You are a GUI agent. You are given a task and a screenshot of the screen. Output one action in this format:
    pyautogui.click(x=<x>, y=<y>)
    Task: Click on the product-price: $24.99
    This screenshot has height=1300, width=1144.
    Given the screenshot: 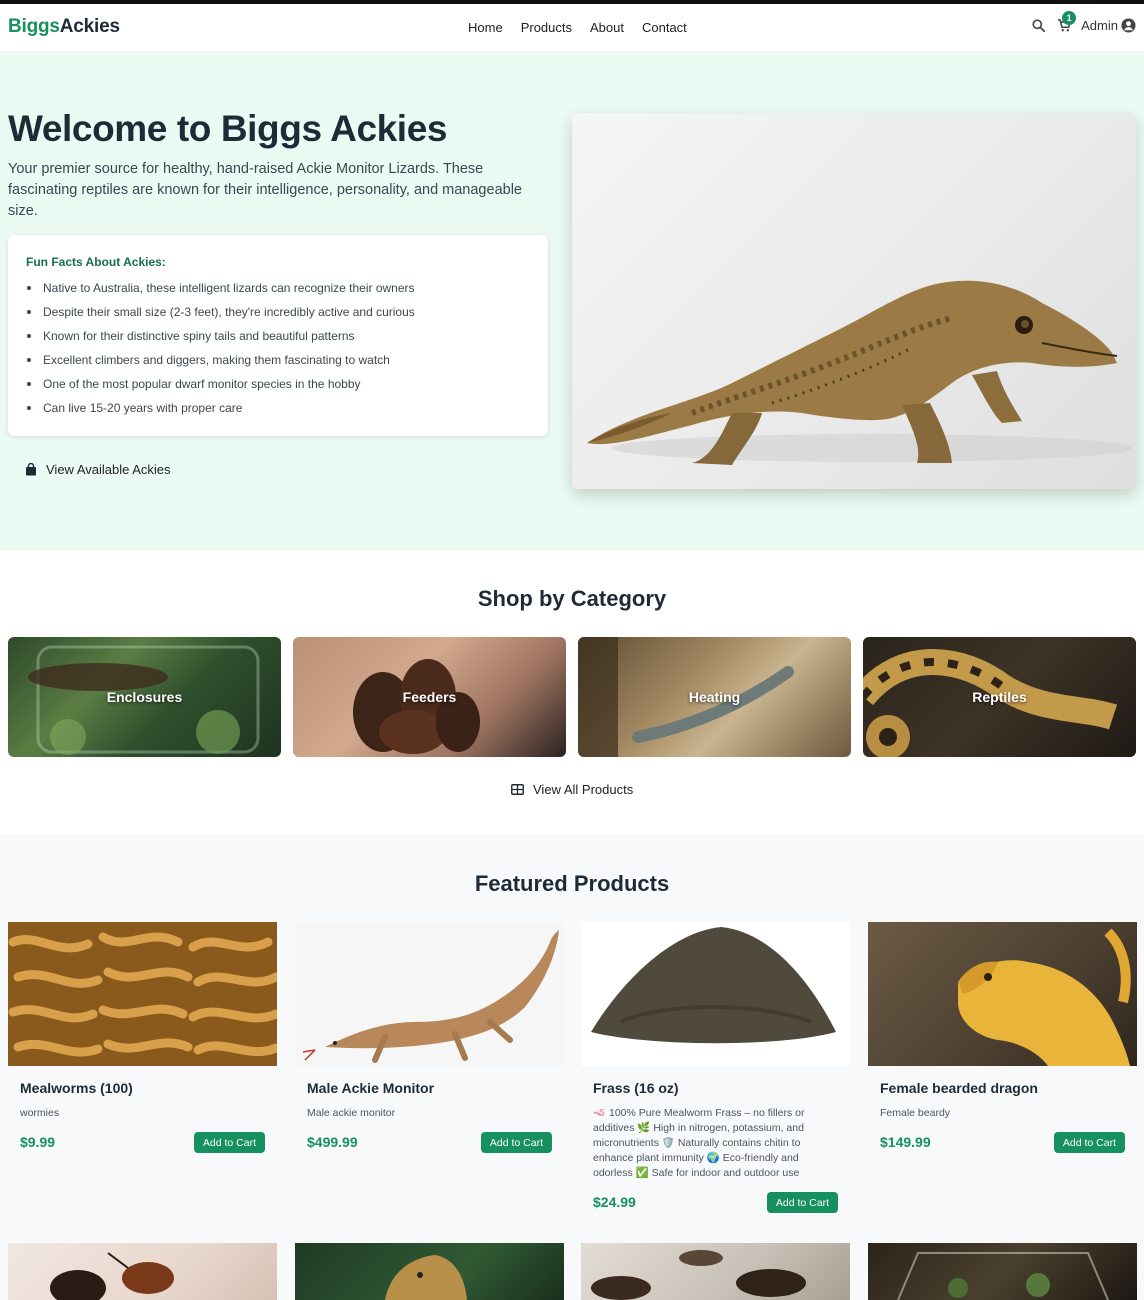 What is the action you would take?
    pyautogui.click(x=614, y=1202)
    